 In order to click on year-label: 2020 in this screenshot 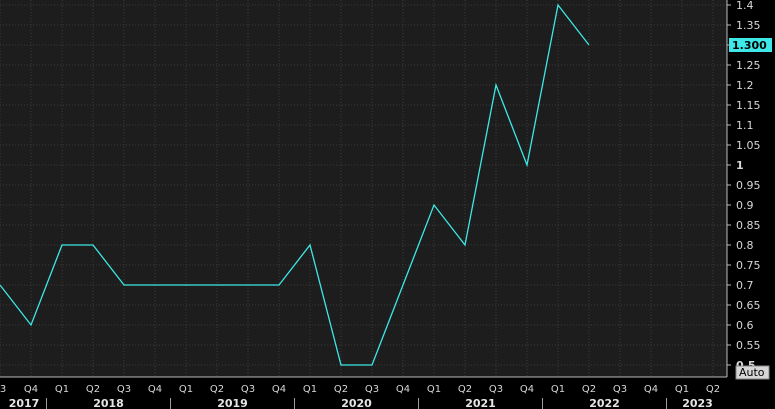, I will do `click(356, 403)`.